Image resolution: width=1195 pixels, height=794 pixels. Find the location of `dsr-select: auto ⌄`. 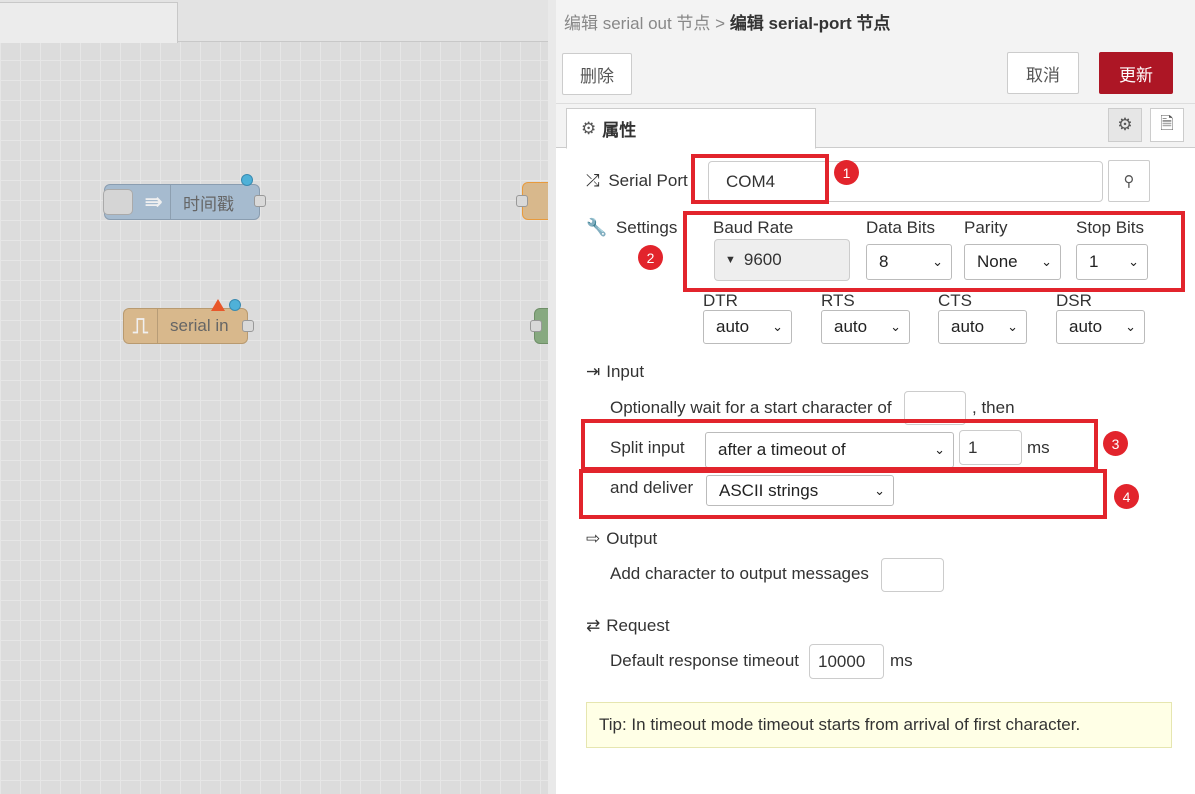

dsr-select: auto ⌄ is located at coordinates (1100, 327).